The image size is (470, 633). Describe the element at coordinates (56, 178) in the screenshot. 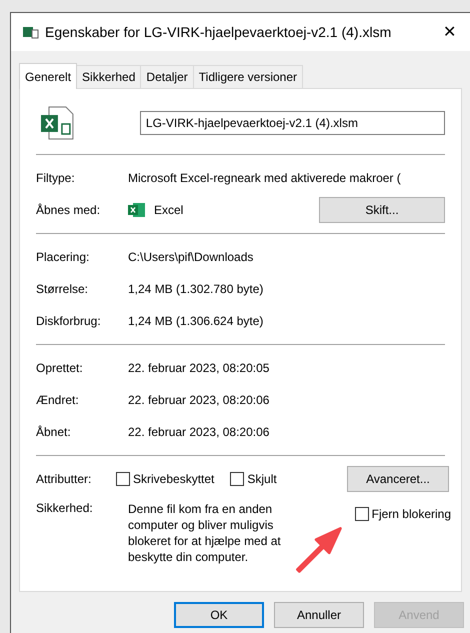

I see `field-label: Filtype:` at that location.